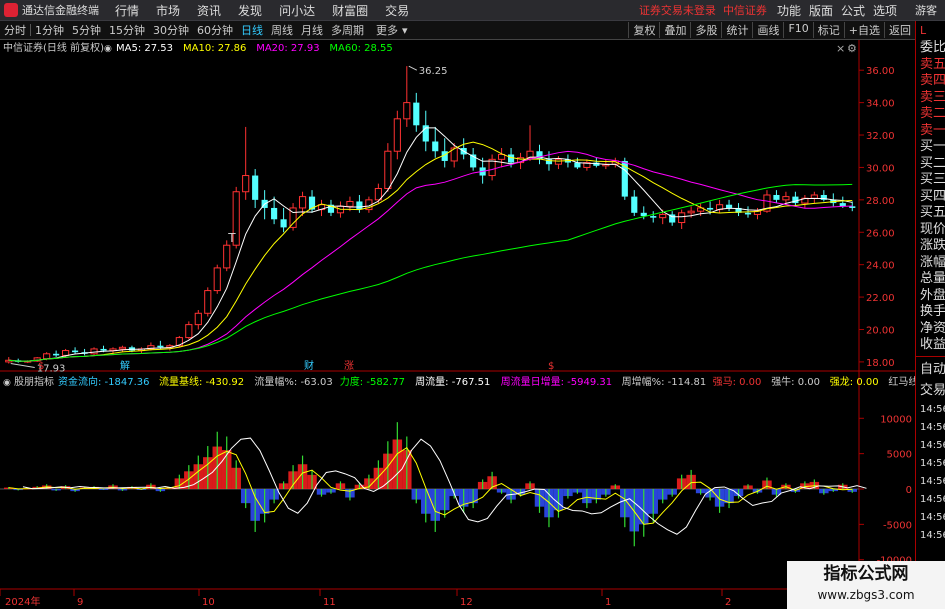 This screenshot has width=945, height=609. I want to click on watermark-title: 指标公式网, so click(866, 574).